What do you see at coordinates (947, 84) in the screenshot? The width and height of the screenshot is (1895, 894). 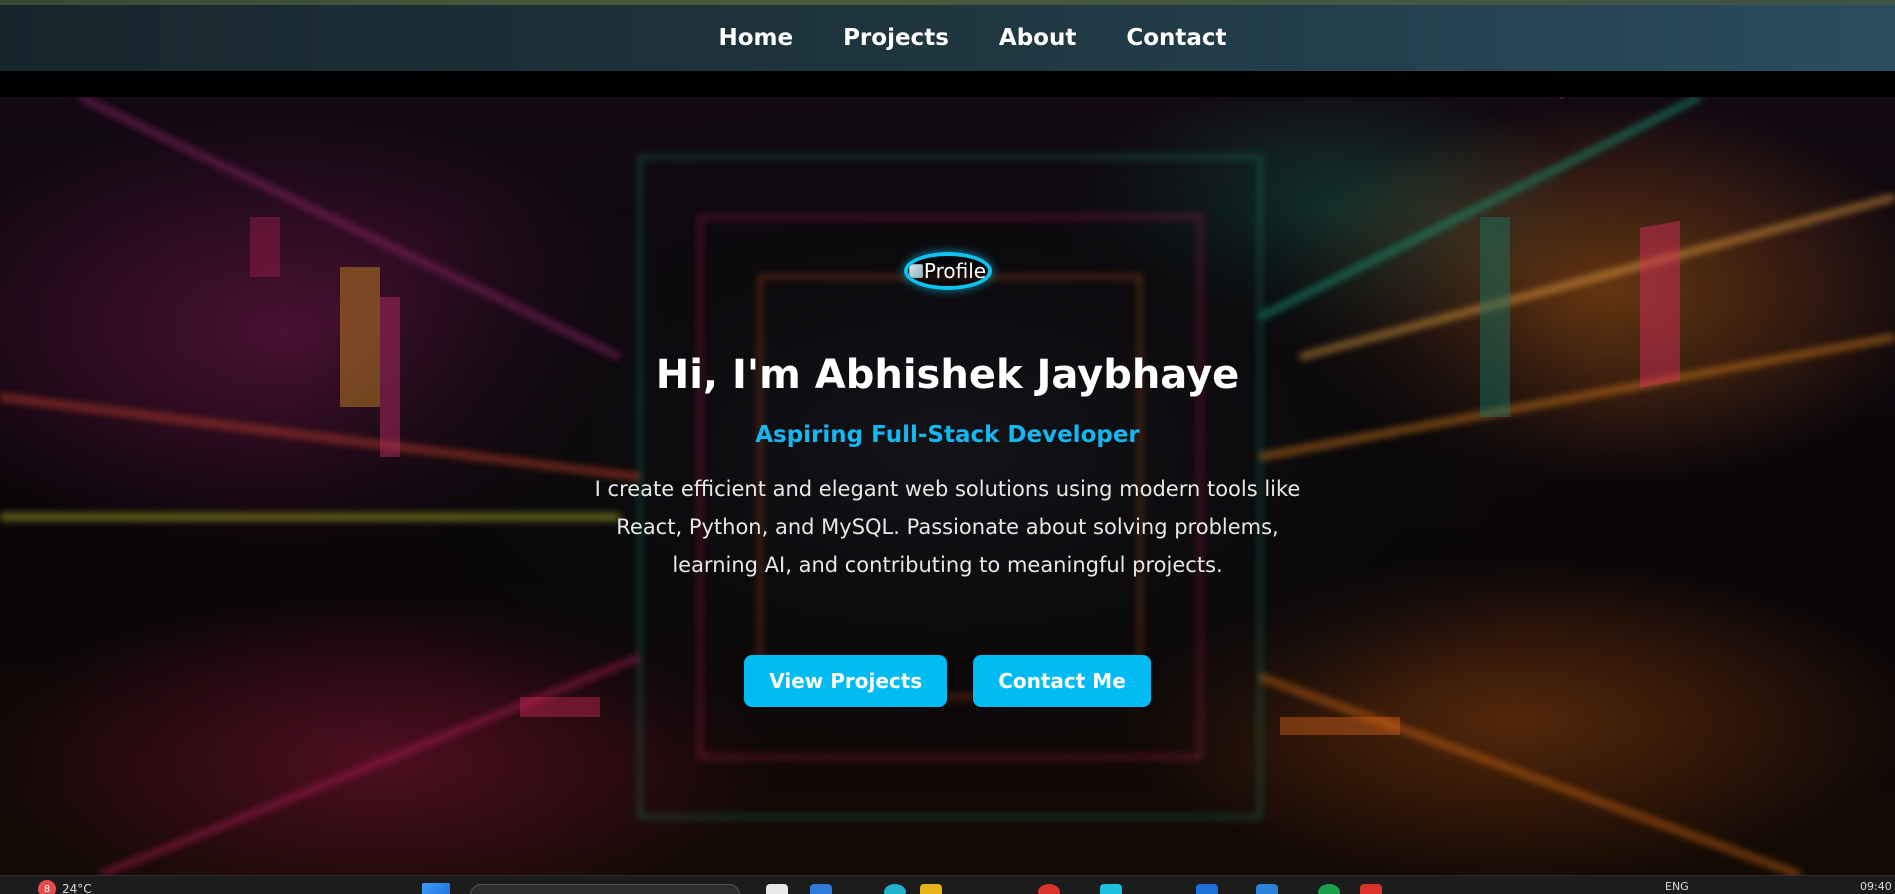 I see `nav-spacer` at bounding box center [947, 84].